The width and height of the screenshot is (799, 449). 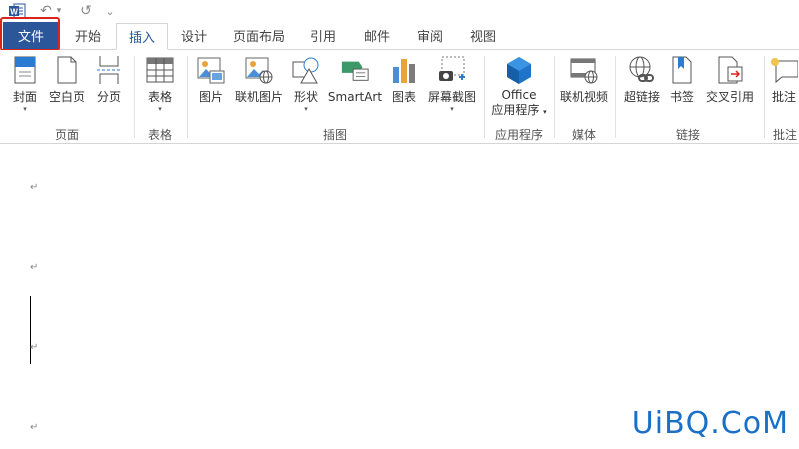 I want to click on blank-page-button: 空白页, so click(x=67, y=79).